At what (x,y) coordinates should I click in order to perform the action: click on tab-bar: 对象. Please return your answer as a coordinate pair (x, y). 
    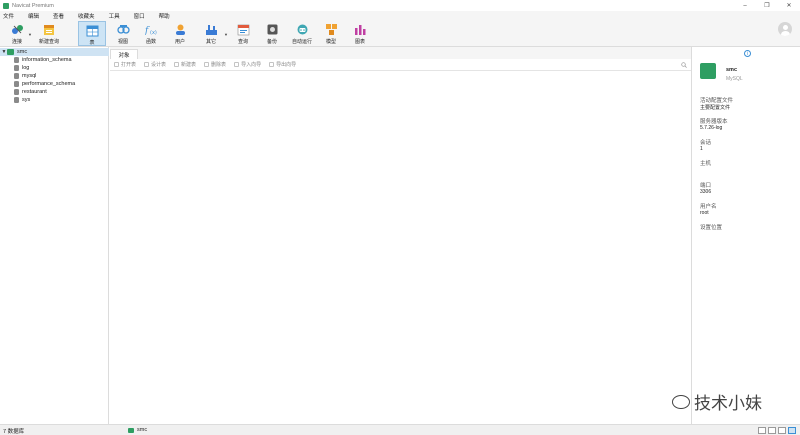
    Looking at the image, I should click on (400, 53).